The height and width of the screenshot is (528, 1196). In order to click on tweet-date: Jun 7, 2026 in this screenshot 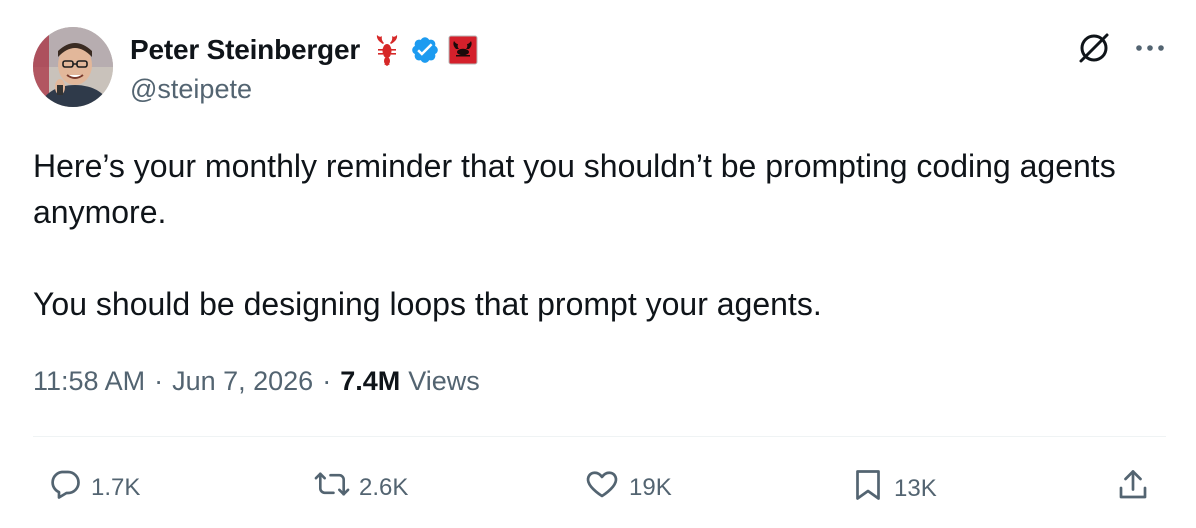, I will do `click(242, 381)`.